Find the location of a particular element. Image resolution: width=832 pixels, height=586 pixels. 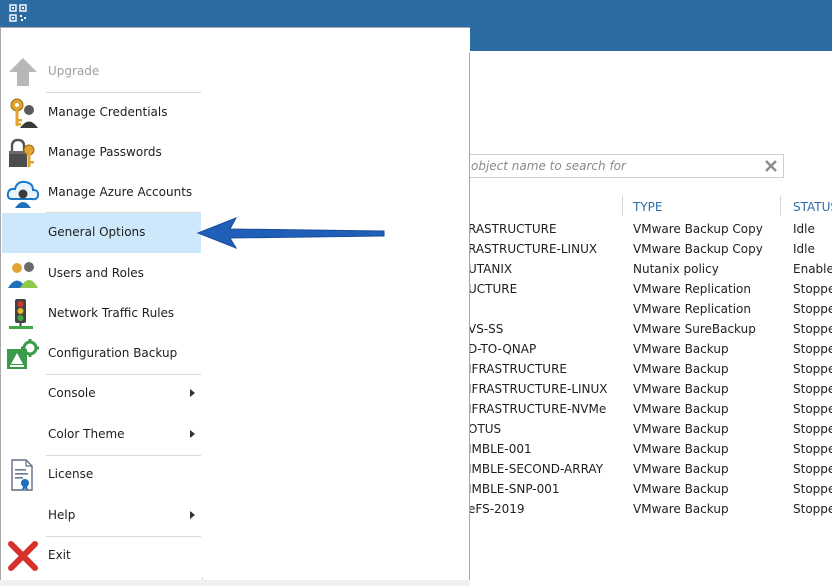

table-row: RASTRUCTURE VMware Backup Copy Idle is located at coordinates (650, 229).